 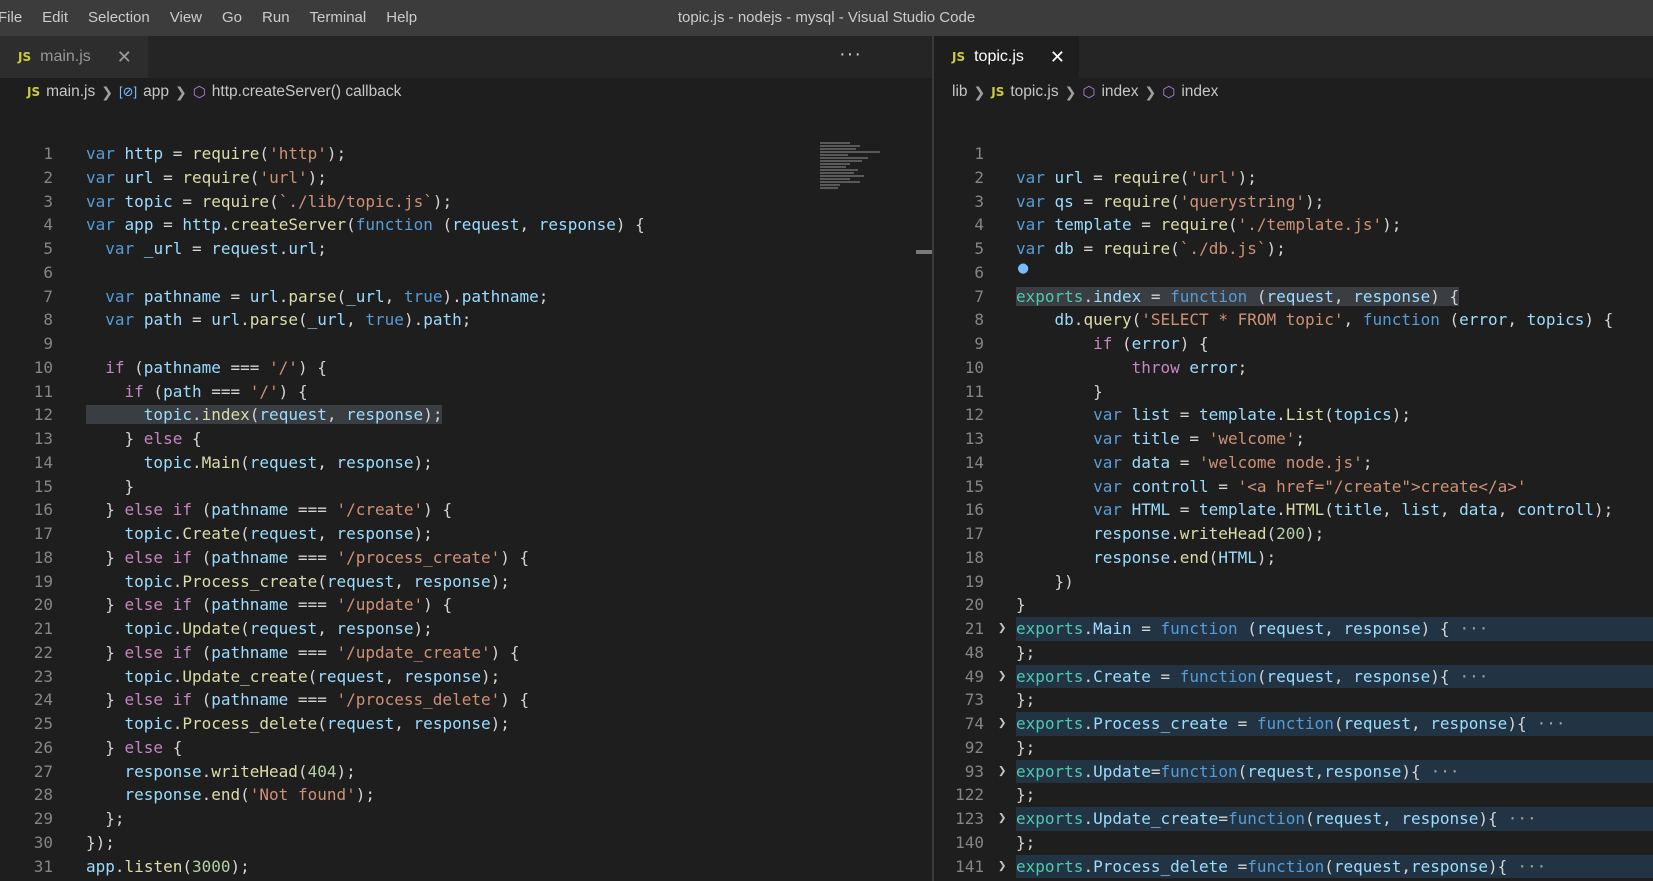 I want to click on code-text: topic.Main(request, response);, so click(x=288, y=462).